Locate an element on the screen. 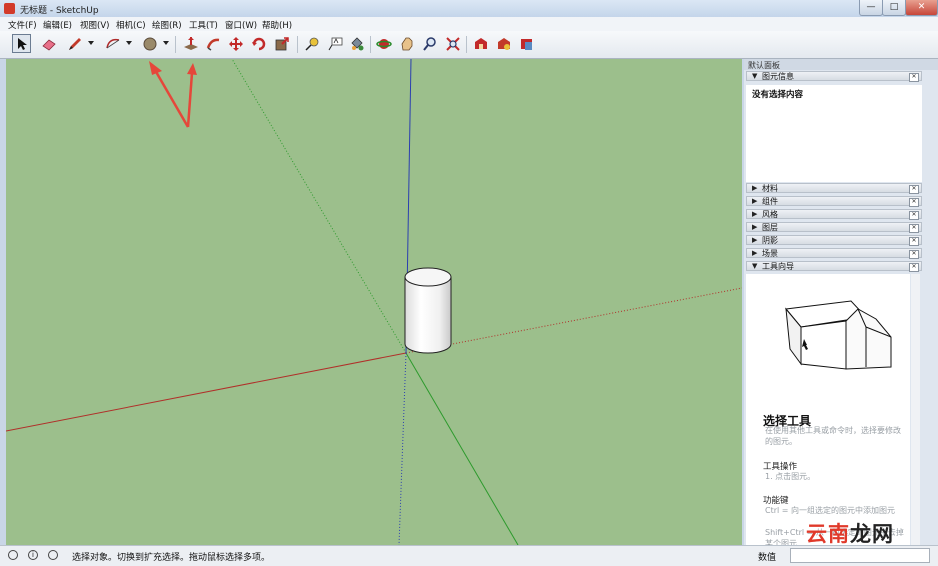  section-layers: ▶ 图层 ✕ is located at coordinates (834, 227).